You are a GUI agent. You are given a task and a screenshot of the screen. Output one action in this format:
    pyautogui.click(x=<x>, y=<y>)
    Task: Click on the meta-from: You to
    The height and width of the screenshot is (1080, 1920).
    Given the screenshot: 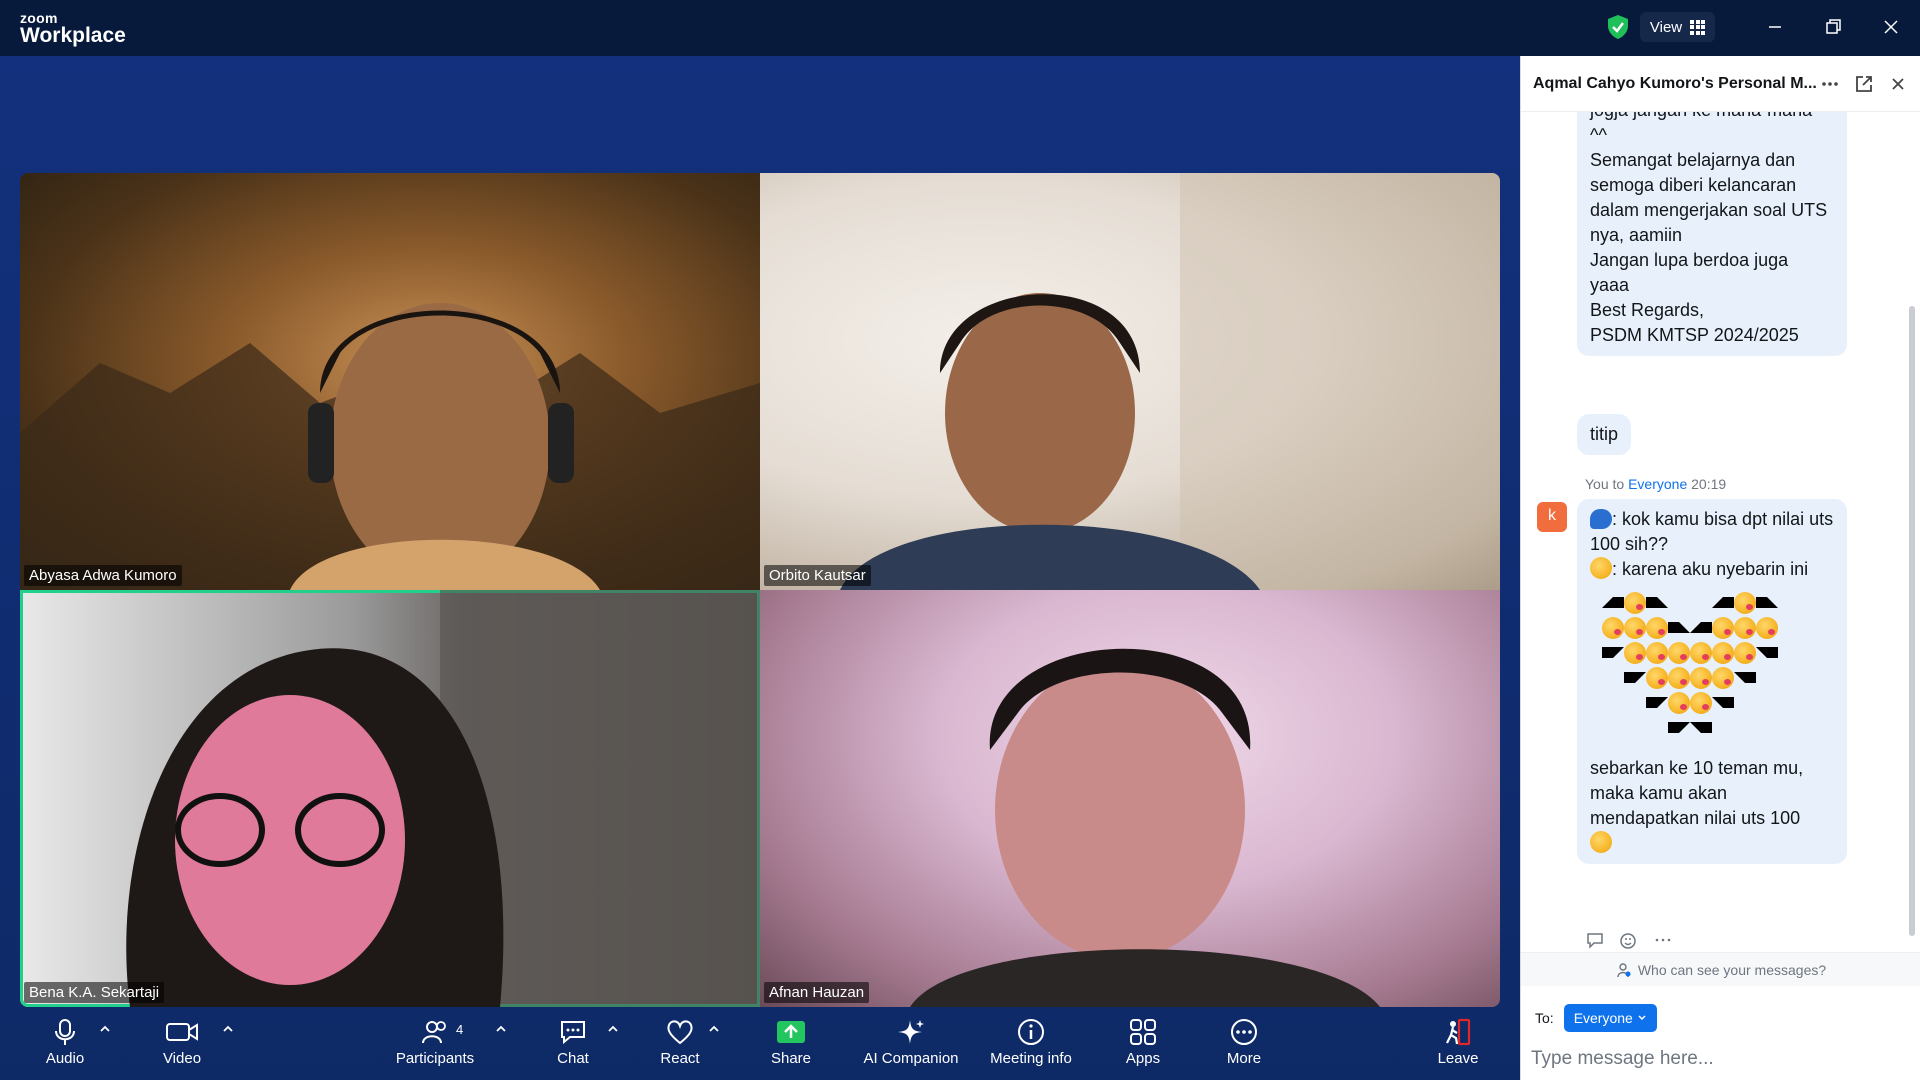 What is the action you would take?
    pyautogui.click(x=1605, y=484)
    